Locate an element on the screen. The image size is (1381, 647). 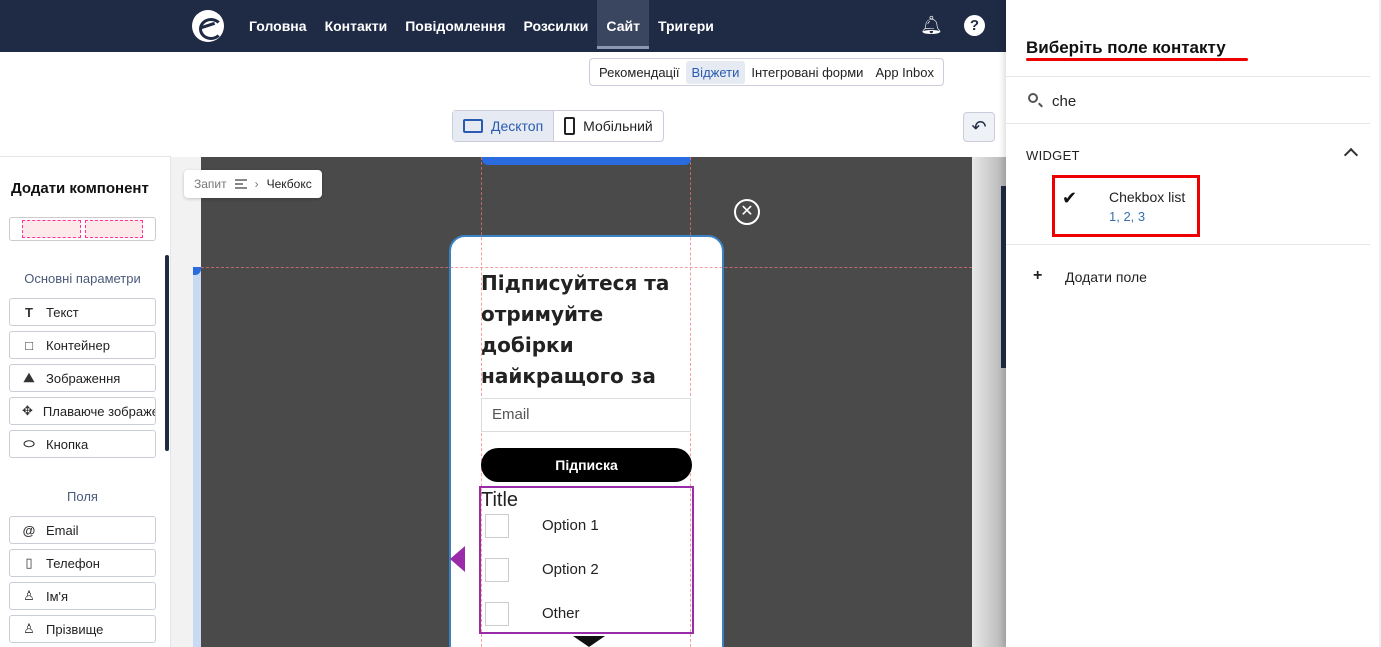
breadcrumb-parent: Запит is located at coordinates (210, 184).